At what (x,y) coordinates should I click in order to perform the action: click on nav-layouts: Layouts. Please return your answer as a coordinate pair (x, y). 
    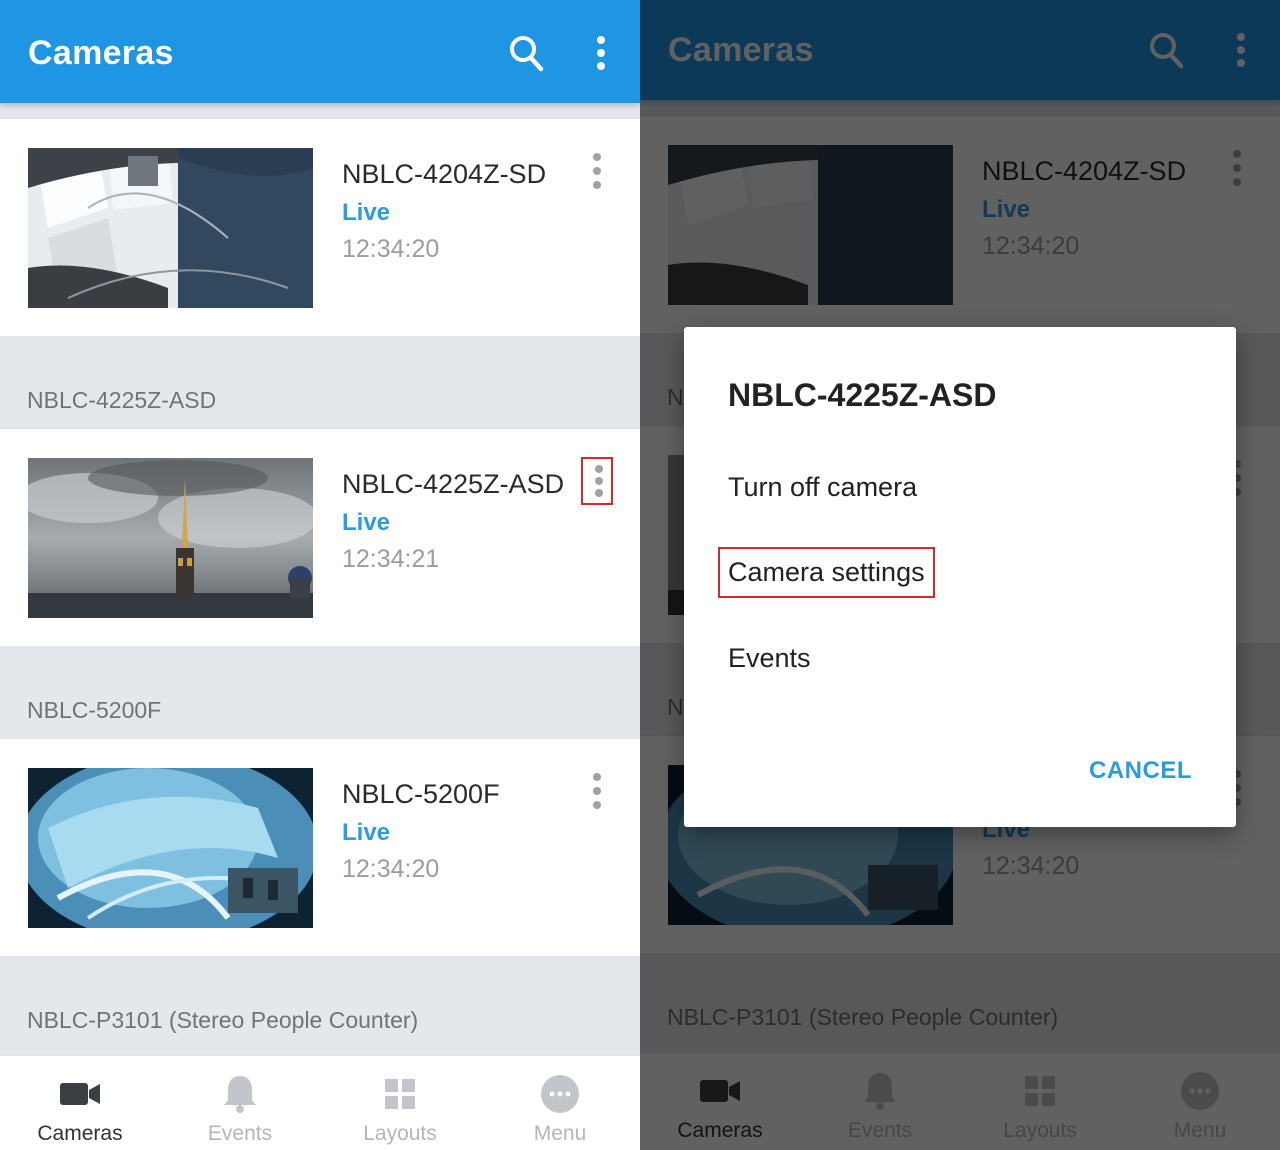
    Looking at the image, I should click on (400, 1103).